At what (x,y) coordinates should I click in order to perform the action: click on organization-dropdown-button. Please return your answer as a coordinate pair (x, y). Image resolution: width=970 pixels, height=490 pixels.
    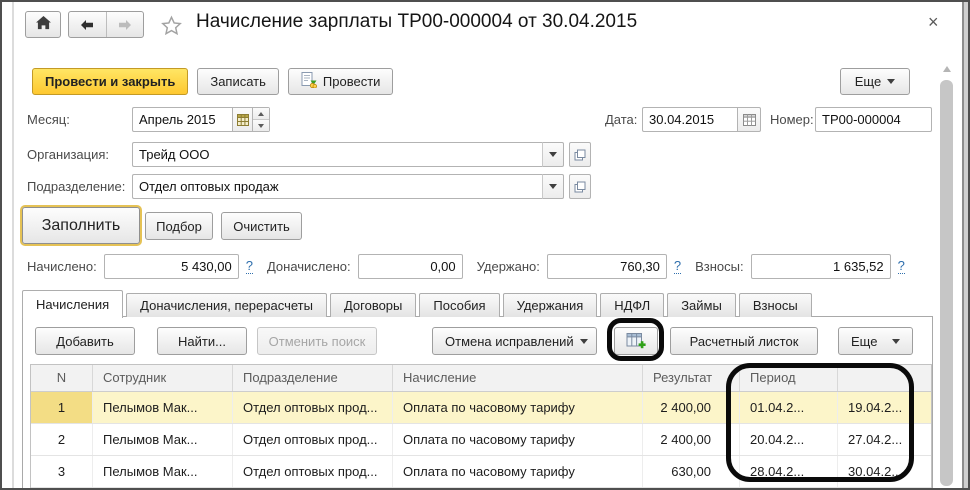
    Looking at the image, I should click on (553, 154).